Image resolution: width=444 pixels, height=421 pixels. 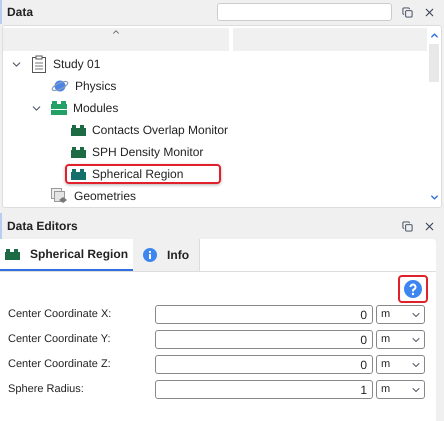 What do you see at coordinates (150, 255) in the screenshot?
I see `info-icon` at bounding box center [150, 255].